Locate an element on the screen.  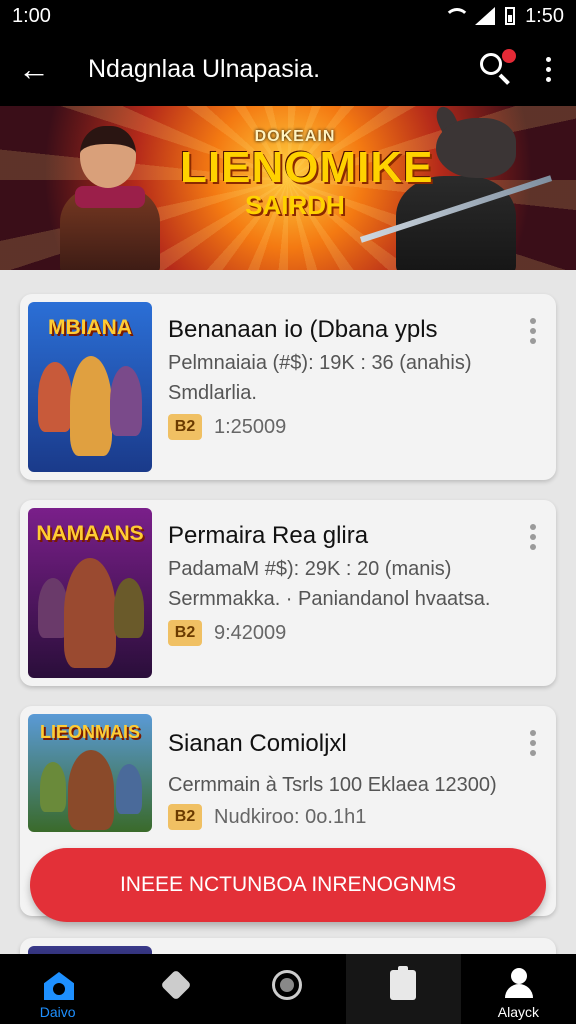
nav-item-record is located at coordinates (287, 989).